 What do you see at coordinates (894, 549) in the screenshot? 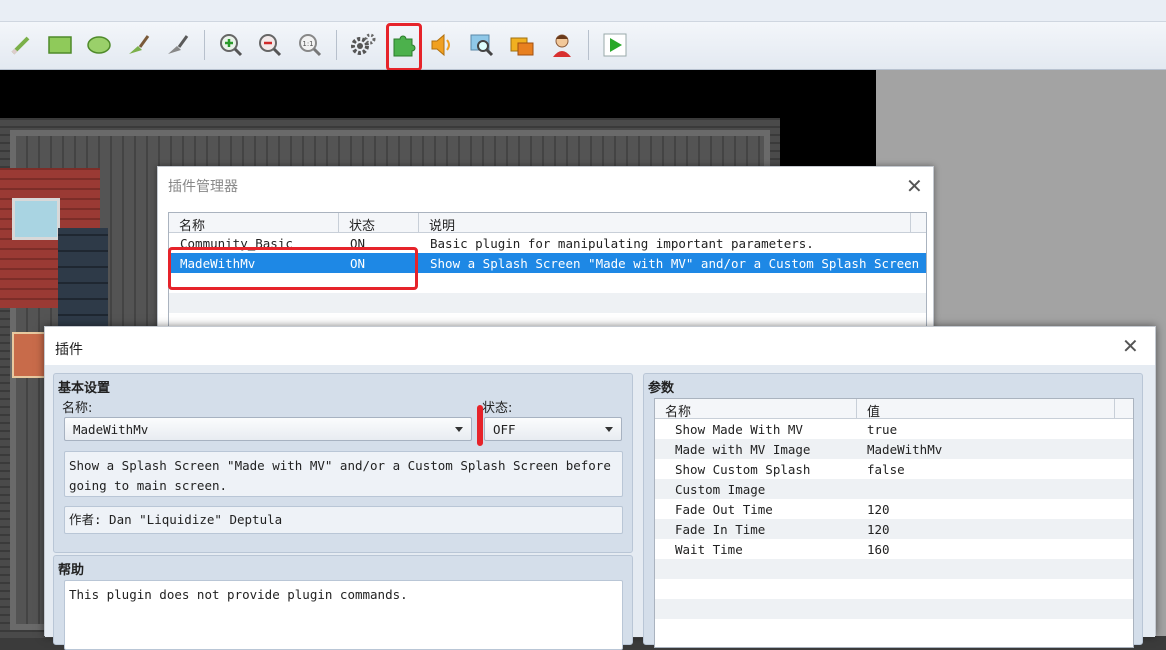
I see `param-row: Wait Time 160` at bounding box center [894, 549].